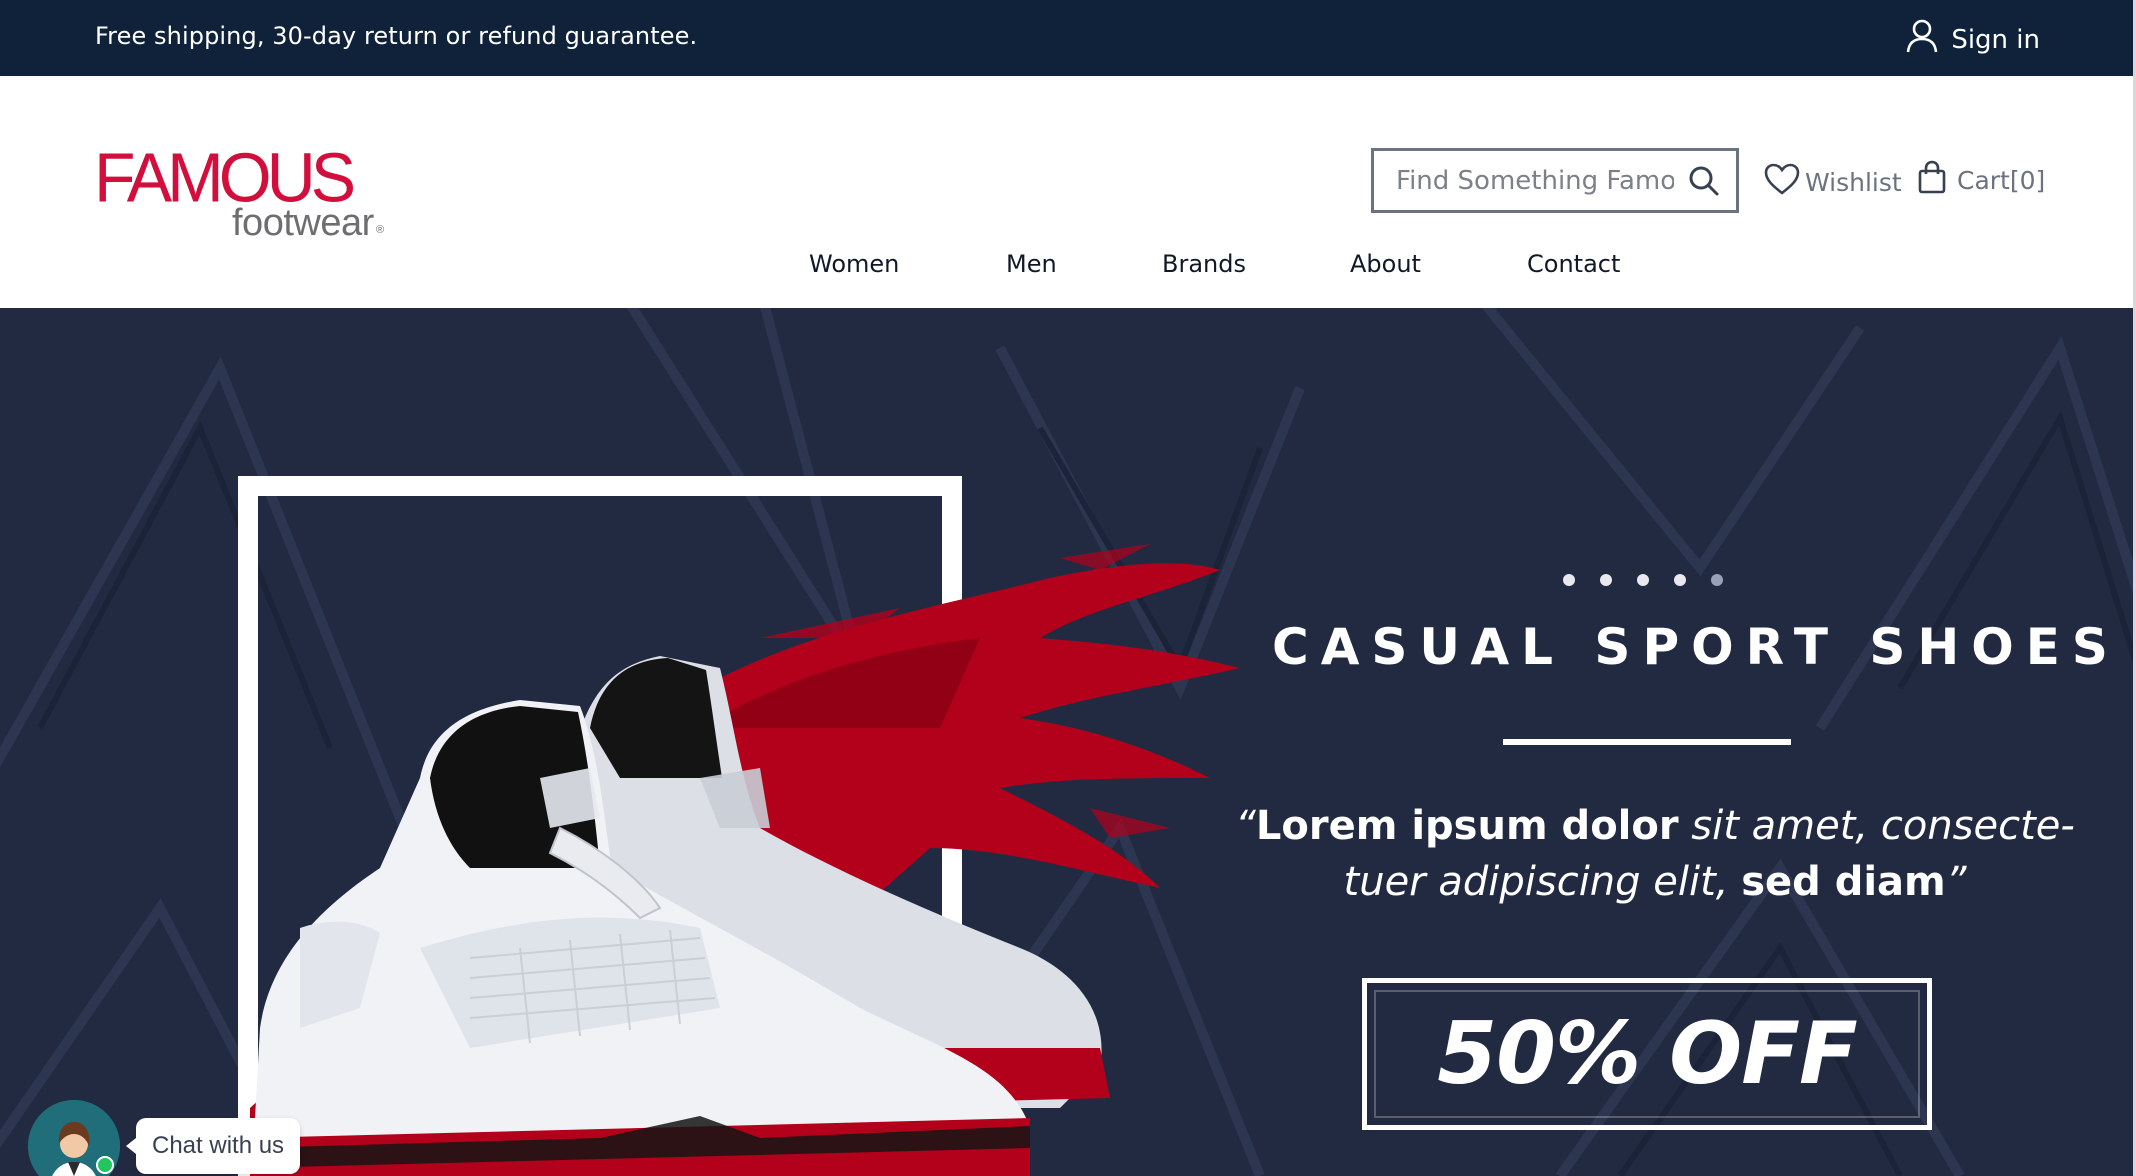  Describe the element at coordinates (1932, 180) in the screenshot. I see `shopping-bag-icon` at that location.